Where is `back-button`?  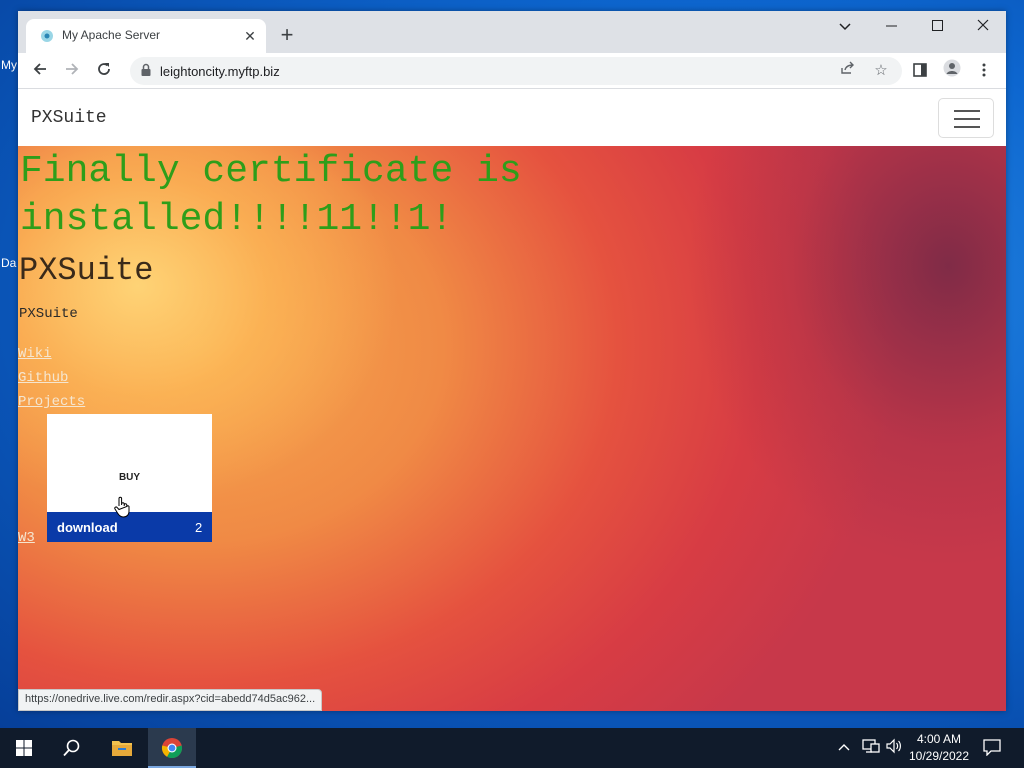 back-button is located at coordinates (40, 71).